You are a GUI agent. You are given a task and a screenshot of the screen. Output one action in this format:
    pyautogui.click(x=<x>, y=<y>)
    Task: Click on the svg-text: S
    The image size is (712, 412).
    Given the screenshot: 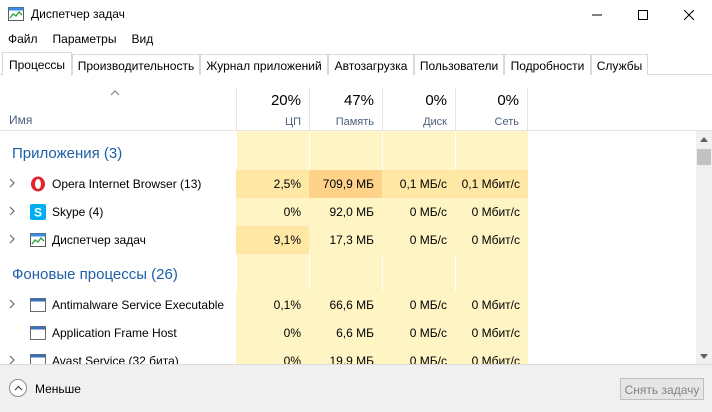 What is the action you would take?
    pyautogui.click(x=38, y=213)
    